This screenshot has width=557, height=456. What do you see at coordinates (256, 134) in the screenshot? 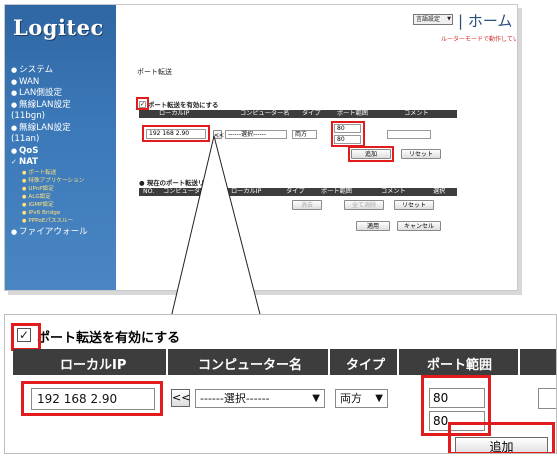
I see `computer-select-mini: ------選択------` at bounding box center [256, 134].